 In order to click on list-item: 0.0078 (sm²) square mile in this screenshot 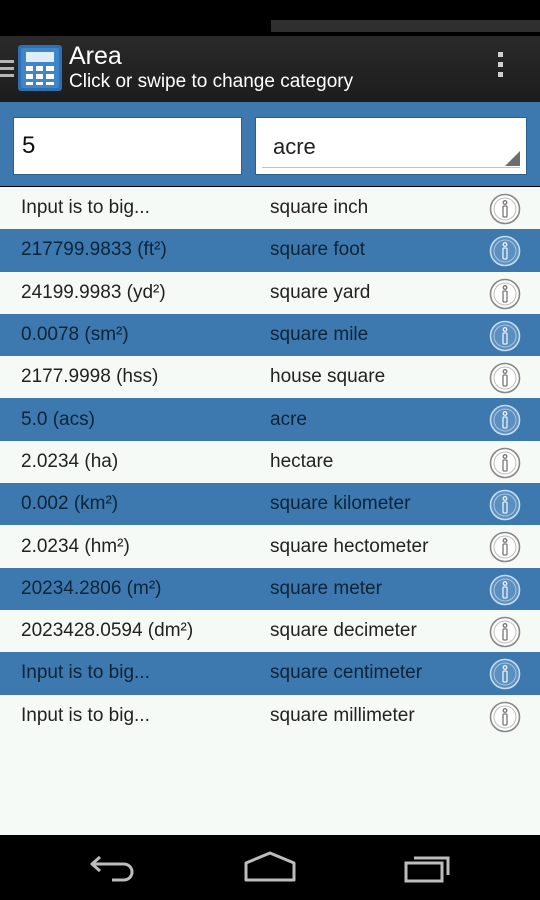, I will do `click(270, 335)`.